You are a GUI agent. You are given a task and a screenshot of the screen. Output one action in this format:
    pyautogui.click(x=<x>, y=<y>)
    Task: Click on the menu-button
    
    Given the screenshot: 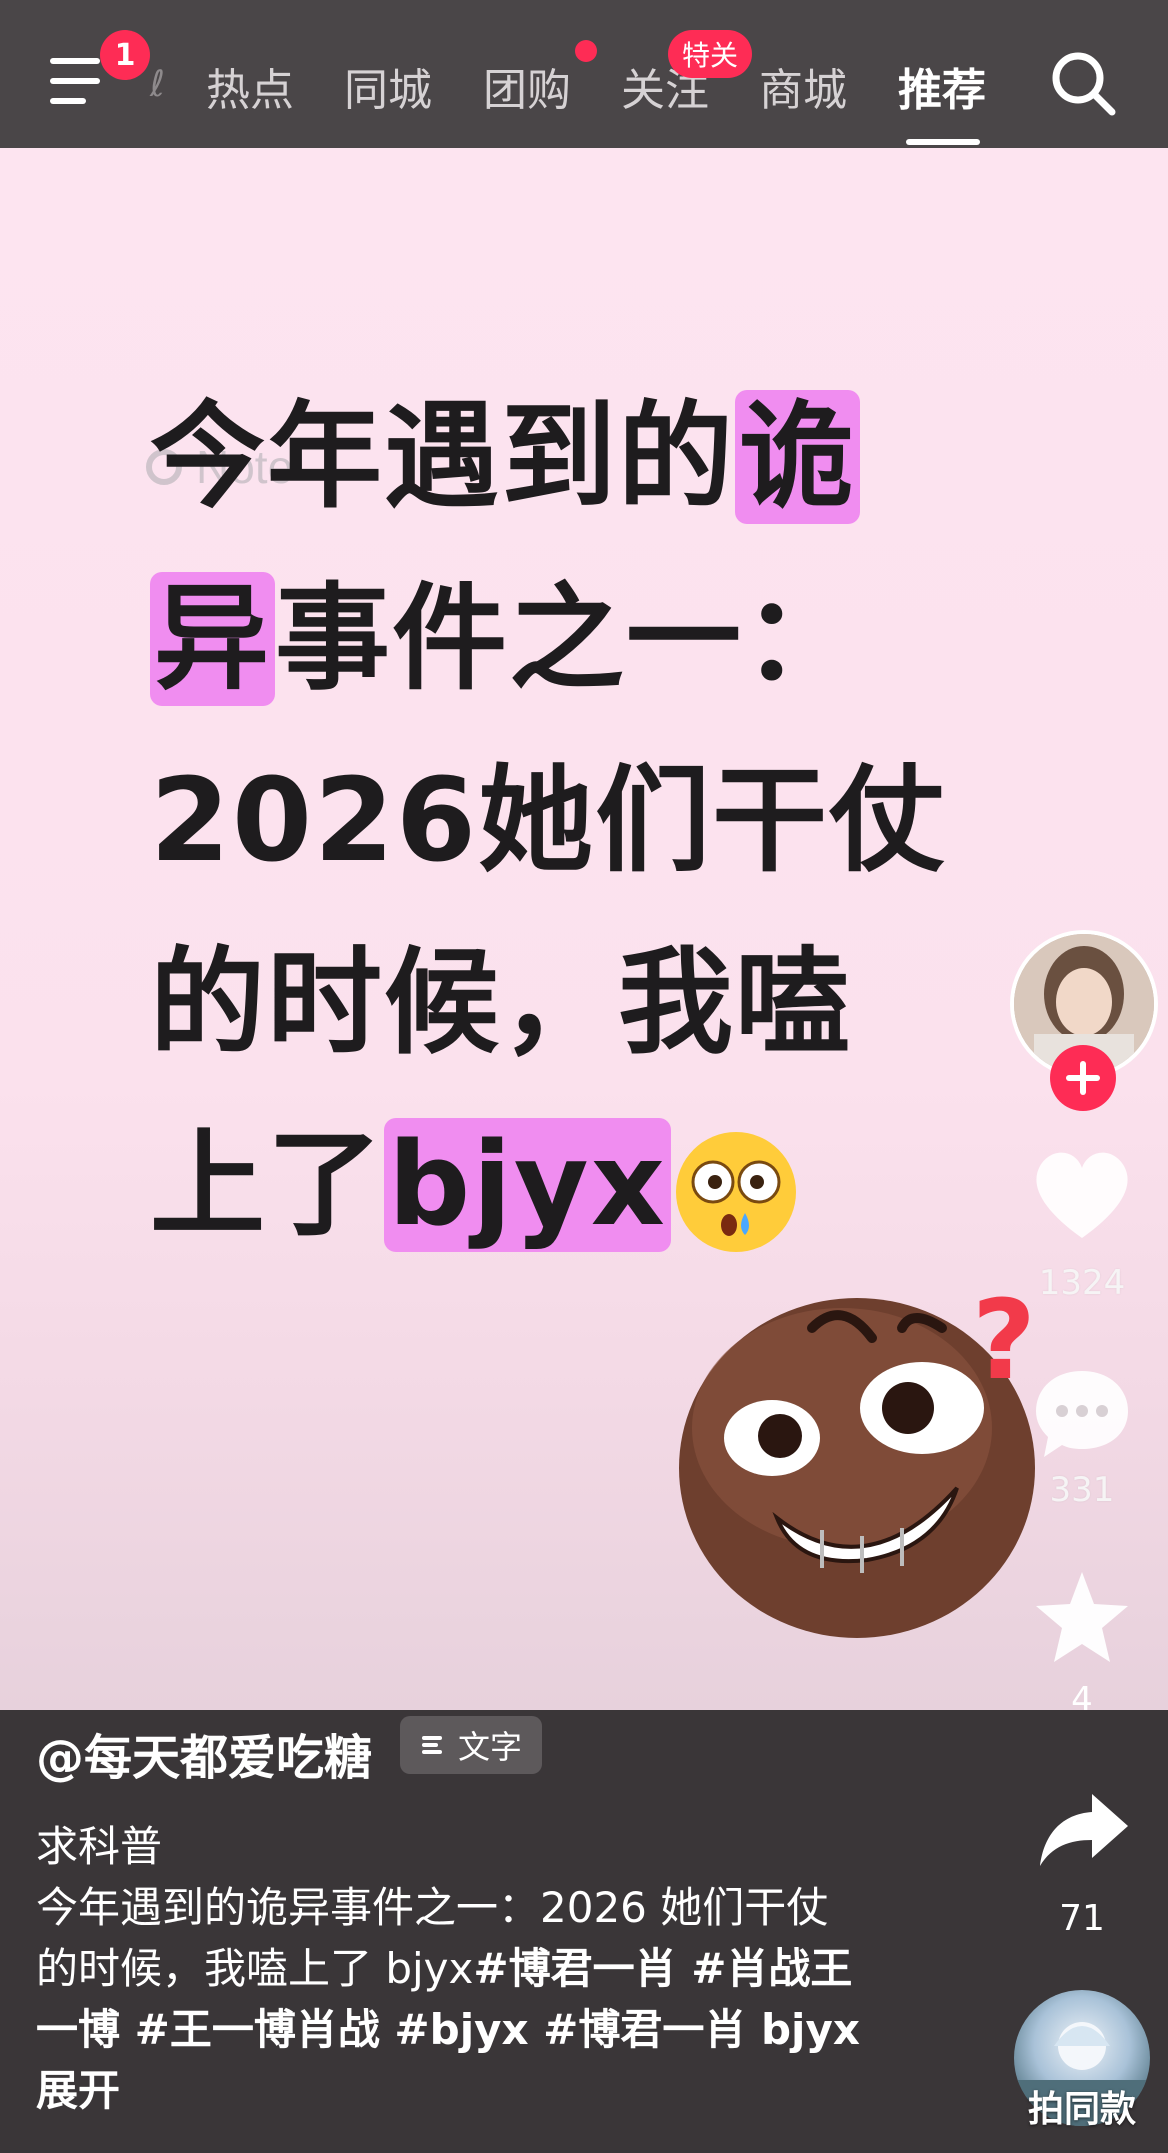 What is the action you would take?
    pyautogui.click(x=78, y=83)
    